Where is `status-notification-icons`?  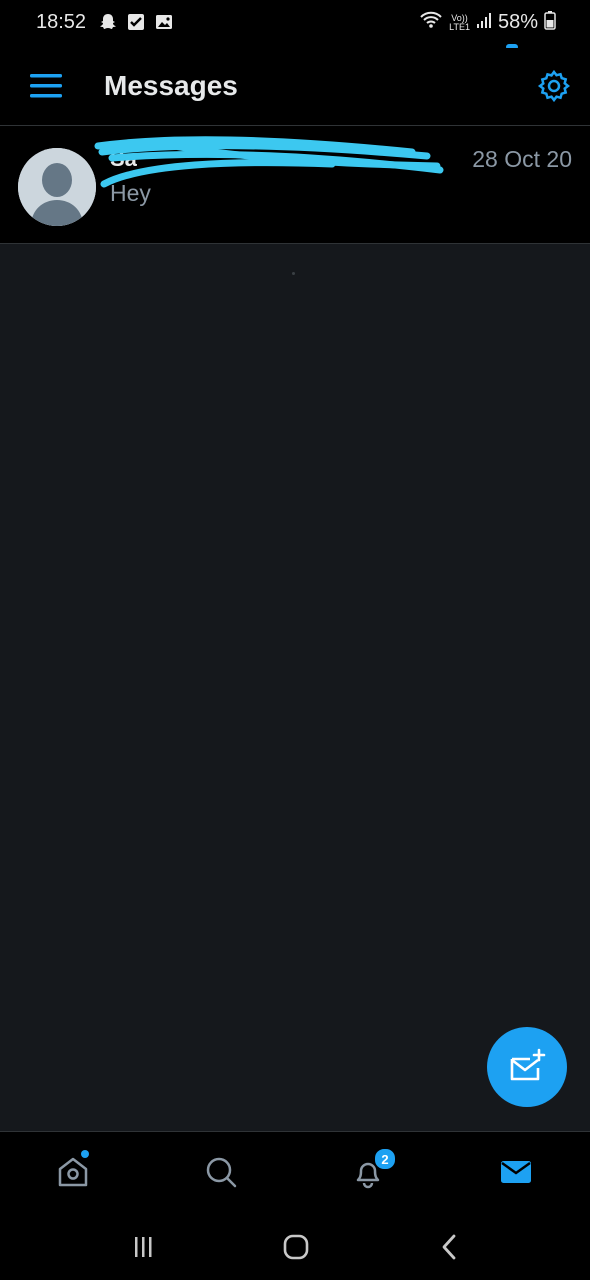
status-notification-icons is located at coordinates (136, 22).